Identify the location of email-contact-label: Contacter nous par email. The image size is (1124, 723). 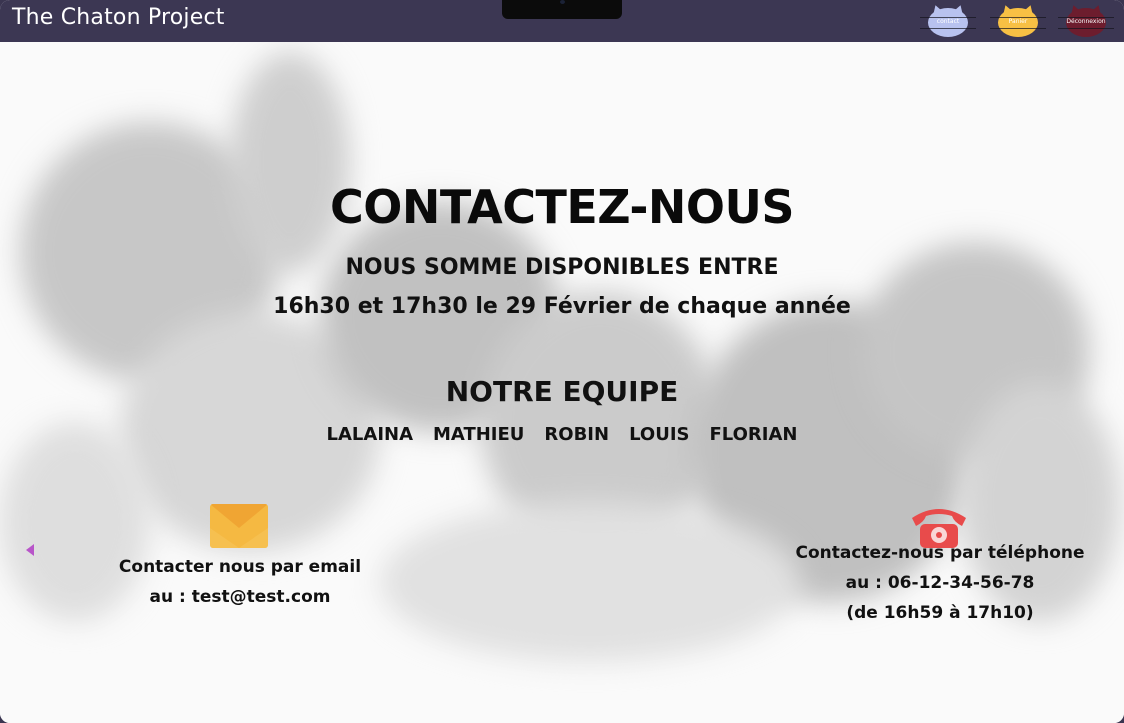
(240, 567).